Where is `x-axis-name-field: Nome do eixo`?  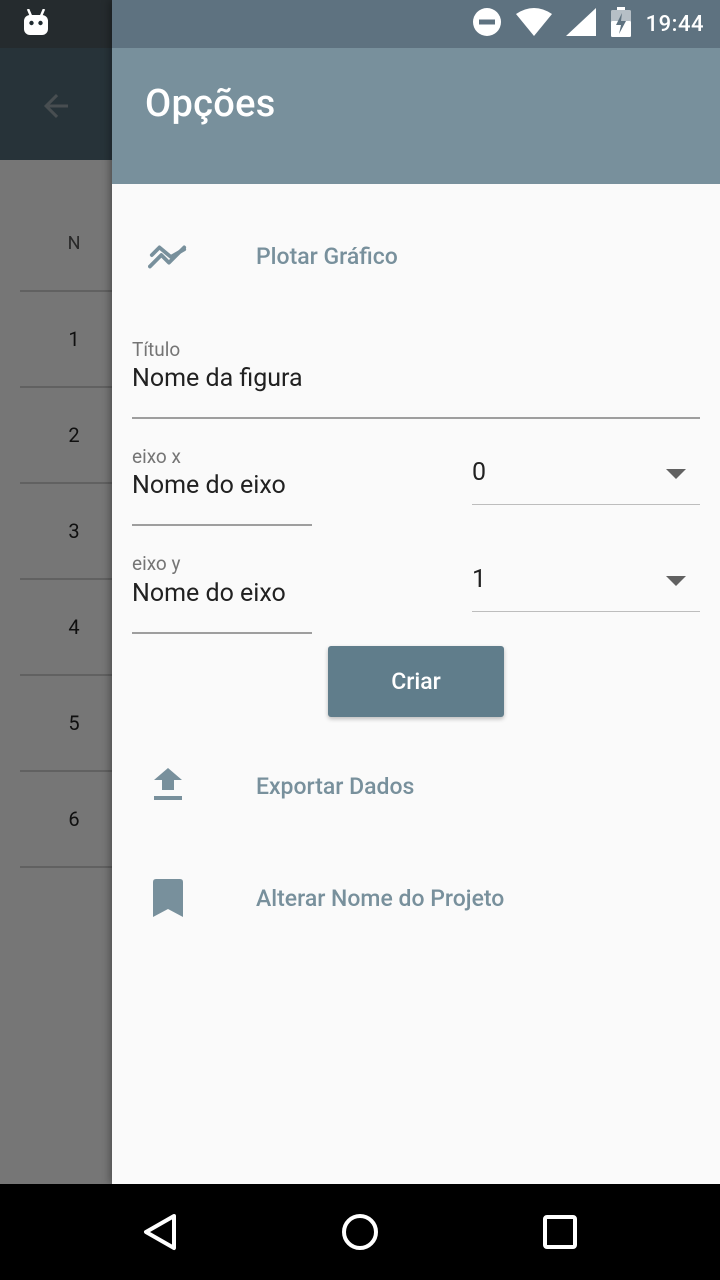
x-axis-name-field: Nome do eixo is located at coordinates (222, 485).